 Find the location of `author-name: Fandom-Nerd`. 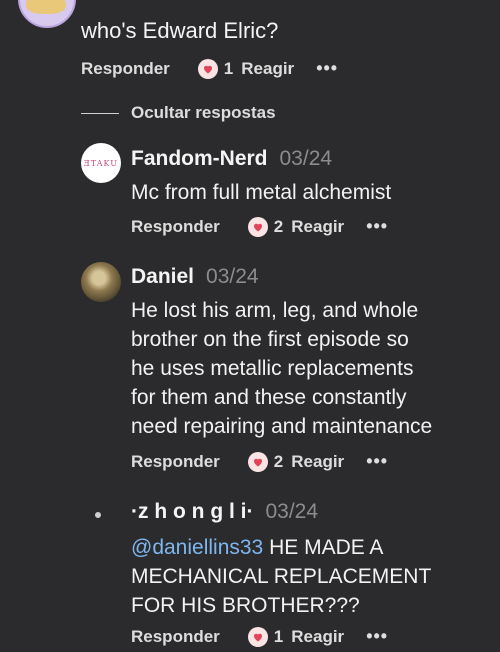

author-name: Fandom-Nerd is located at coordinates (199, 159).